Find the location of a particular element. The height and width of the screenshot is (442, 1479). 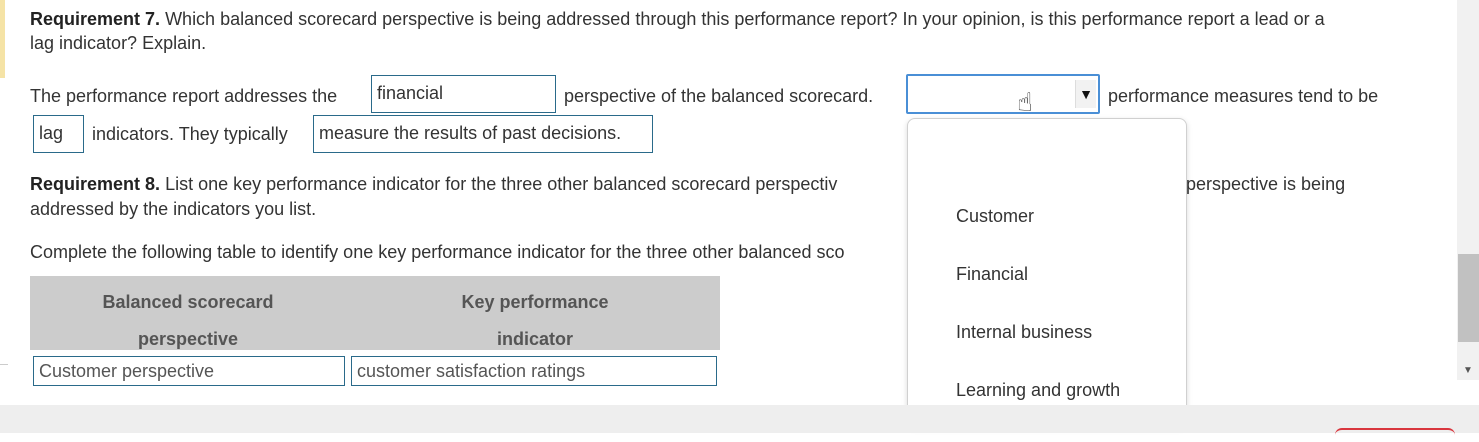

dropdown-option-financial: Financial is located at coordinates (992, 274).